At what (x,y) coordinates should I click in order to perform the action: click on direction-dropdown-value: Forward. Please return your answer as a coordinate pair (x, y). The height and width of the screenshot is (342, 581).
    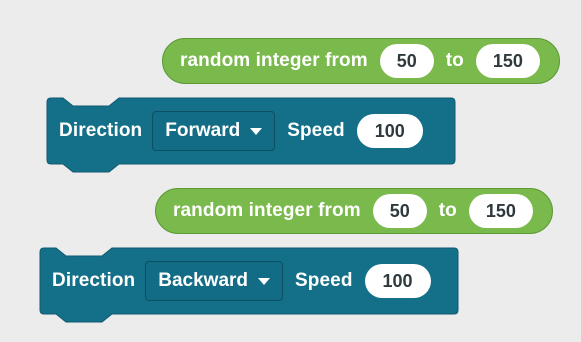
    Looking at the image, I should click on (203, 130).